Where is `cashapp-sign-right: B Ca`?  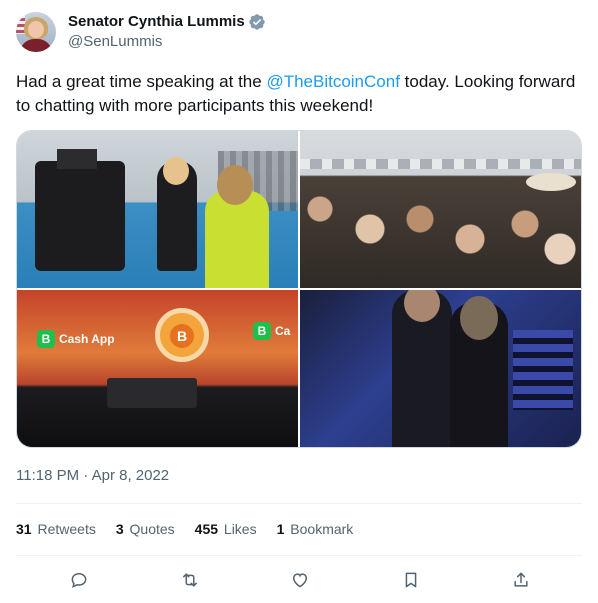 cashapp-sign-right: B Ca is located at coordinates (271, 331).